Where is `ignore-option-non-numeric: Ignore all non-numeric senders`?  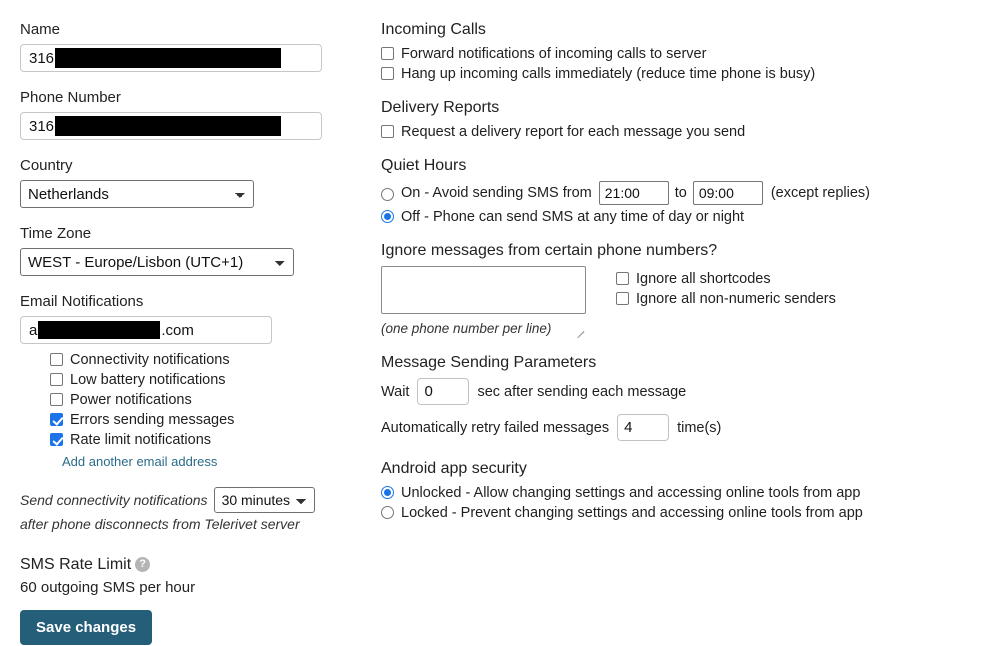 ignore-option-non-numeric: Ignore all non-numeric senders is located at coordinates (726, 299).